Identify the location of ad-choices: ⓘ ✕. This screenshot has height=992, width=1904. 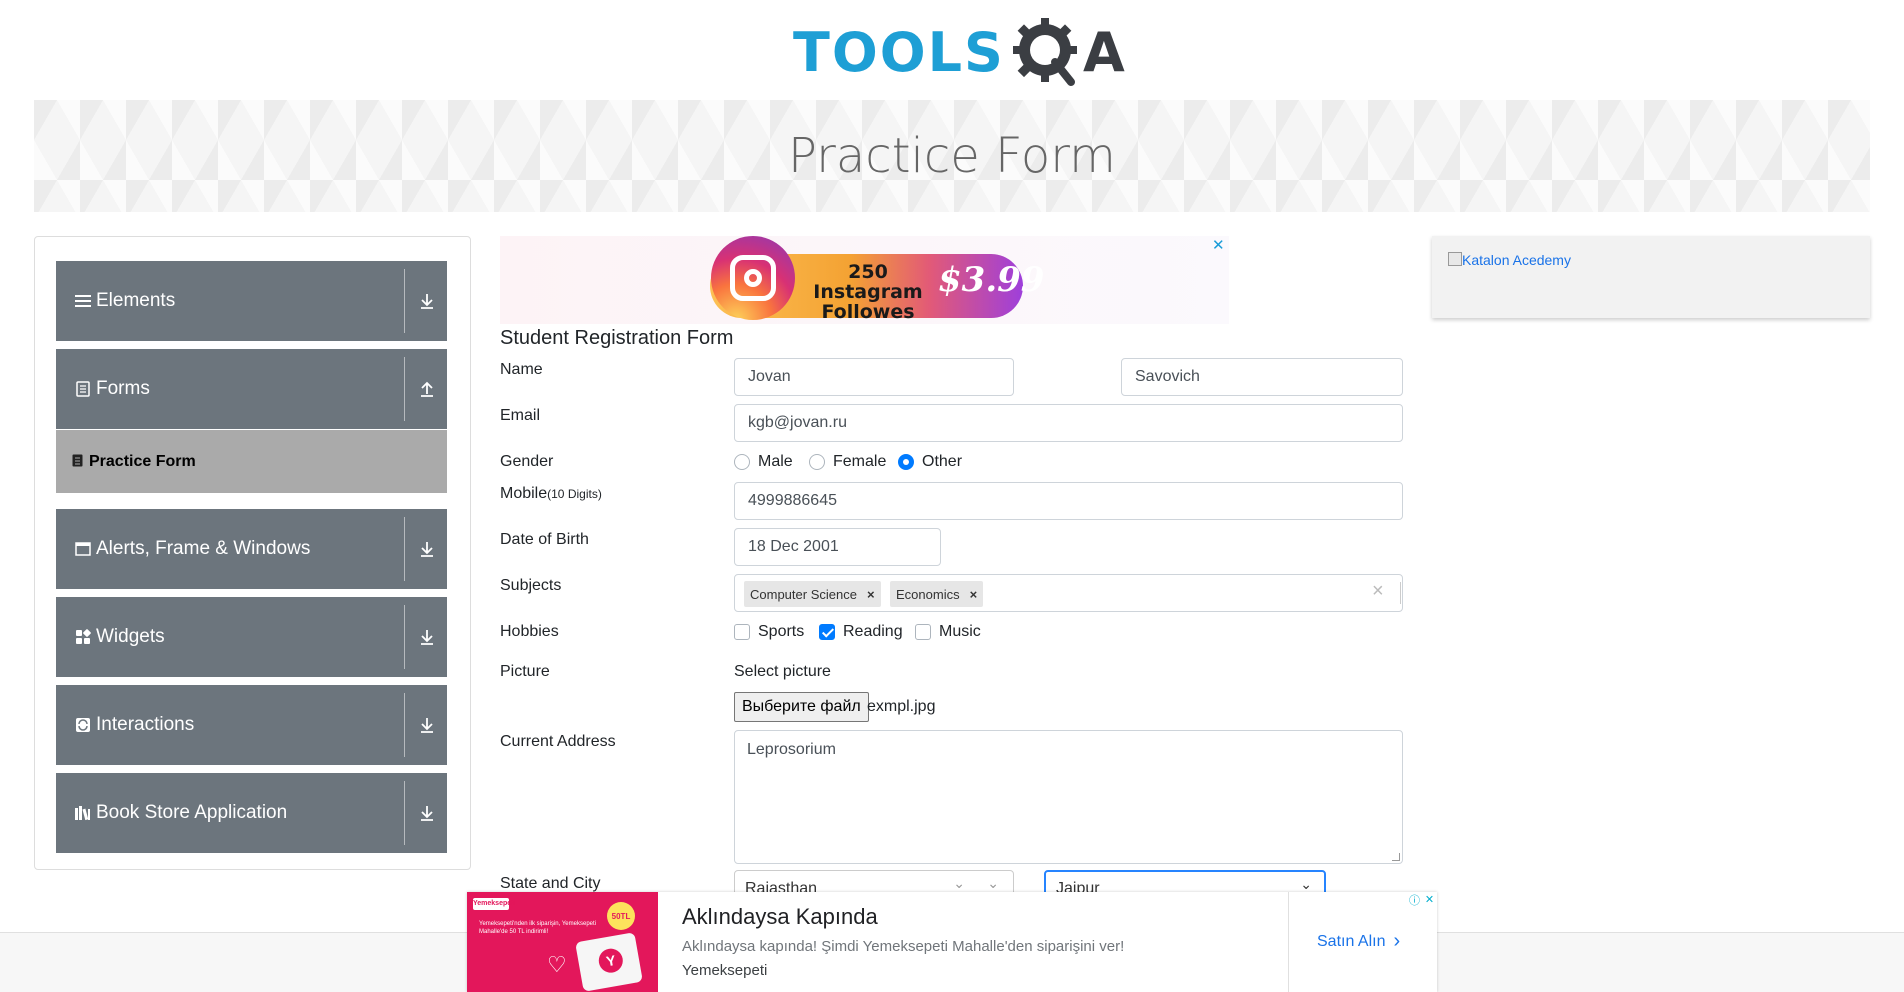
(1422, 899).